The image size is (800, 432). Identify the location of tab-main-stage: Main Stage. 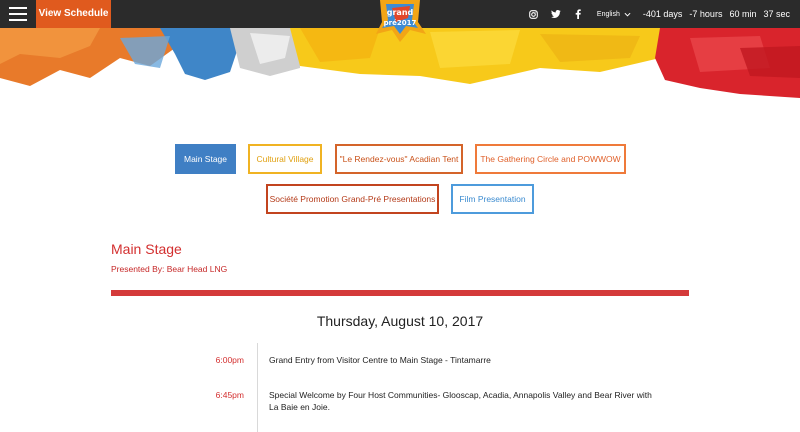
(205, 159).